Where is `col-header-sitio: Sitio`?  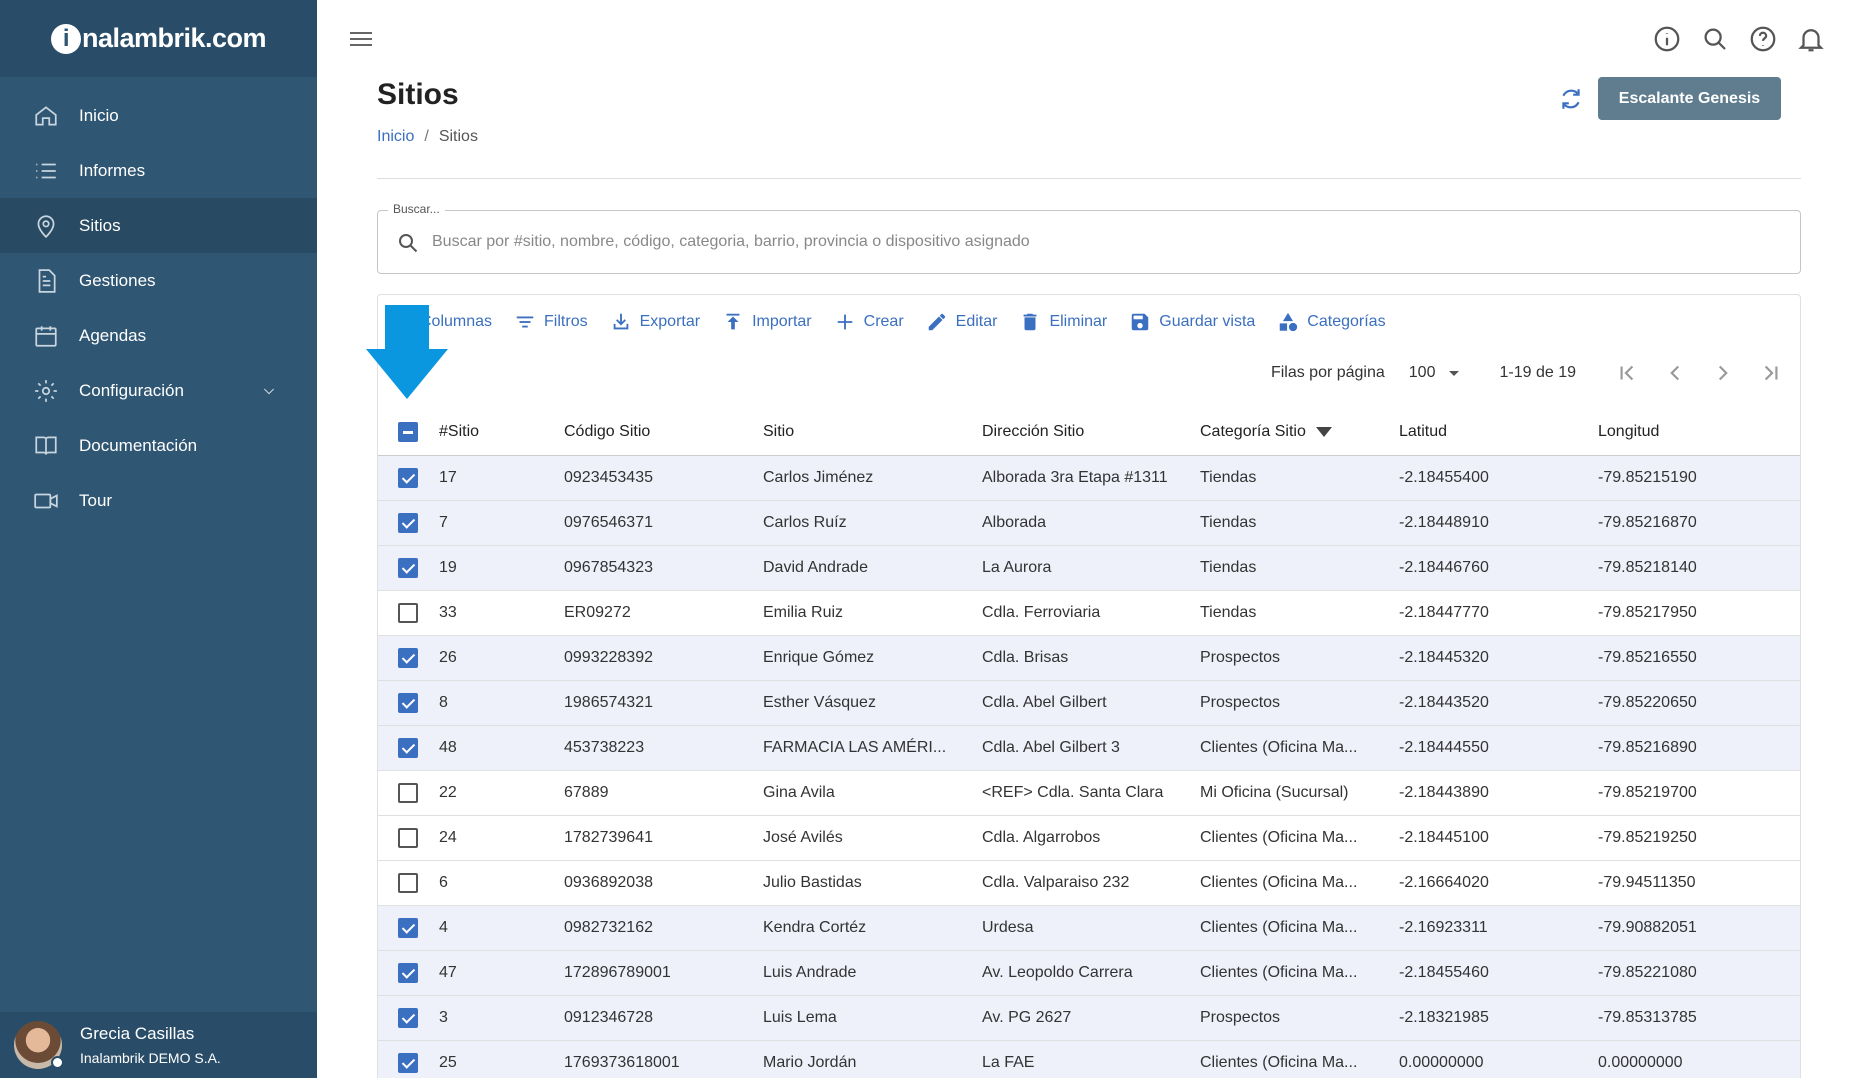 col-header-sitio: Sitio is located at coordinates (872, 433).